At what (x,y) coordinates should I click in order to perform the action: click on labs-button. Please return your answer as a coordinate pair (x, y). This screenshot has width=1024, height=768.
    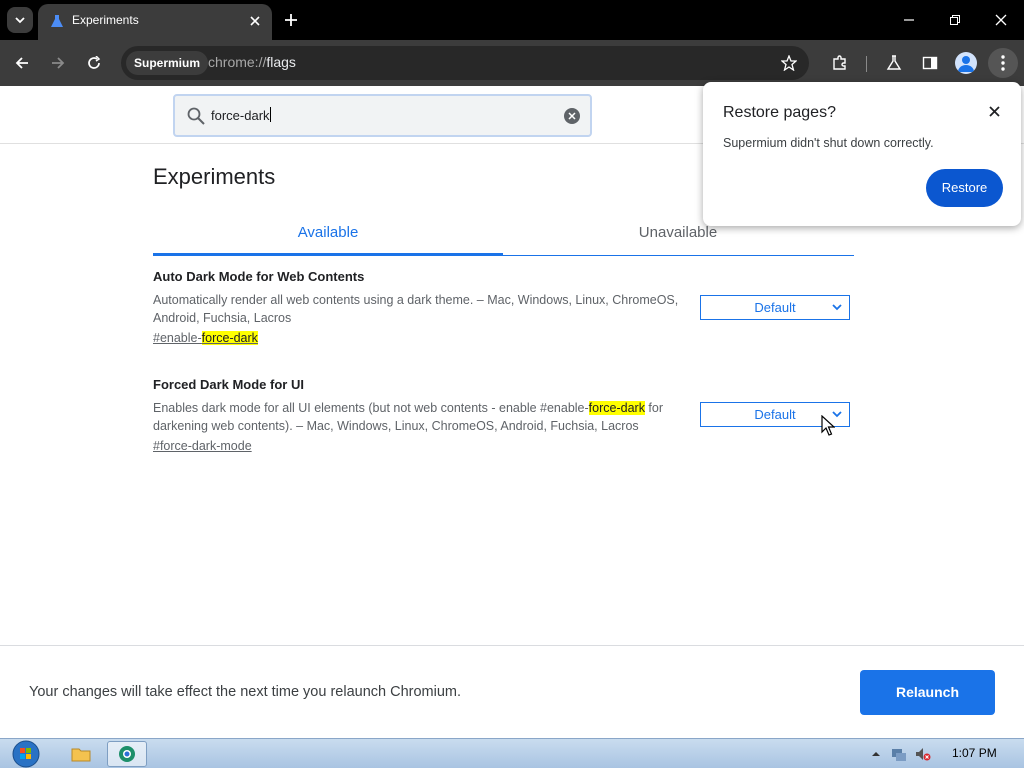
    Looking at the image, I should click on (894, 63).